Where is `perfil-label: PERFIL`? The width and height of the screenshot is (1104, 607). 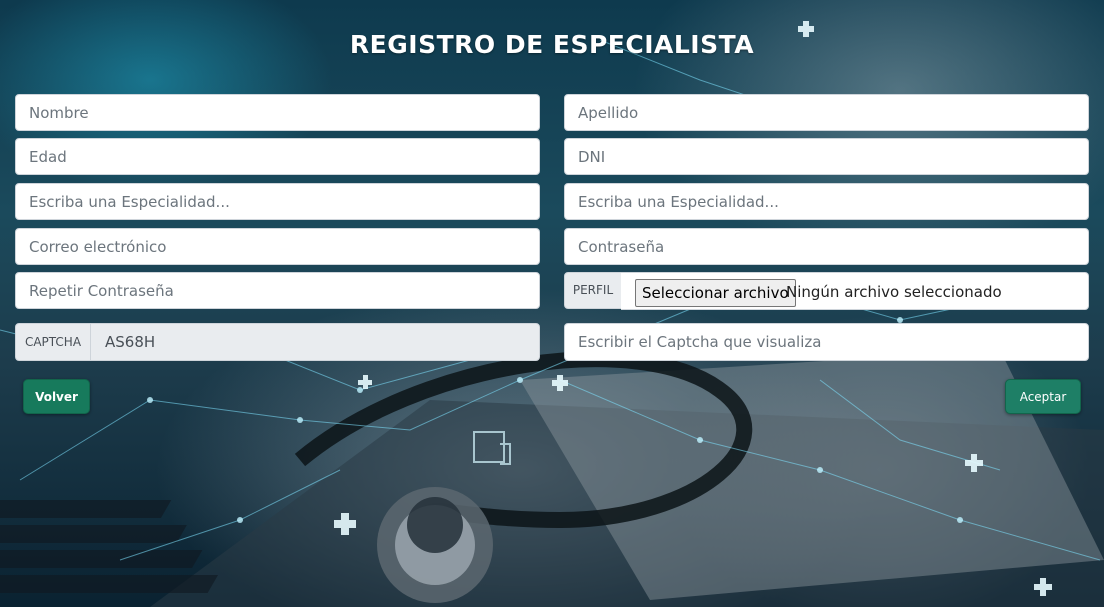
perfil-label: PERFIL is located at coordinates (593, 290).